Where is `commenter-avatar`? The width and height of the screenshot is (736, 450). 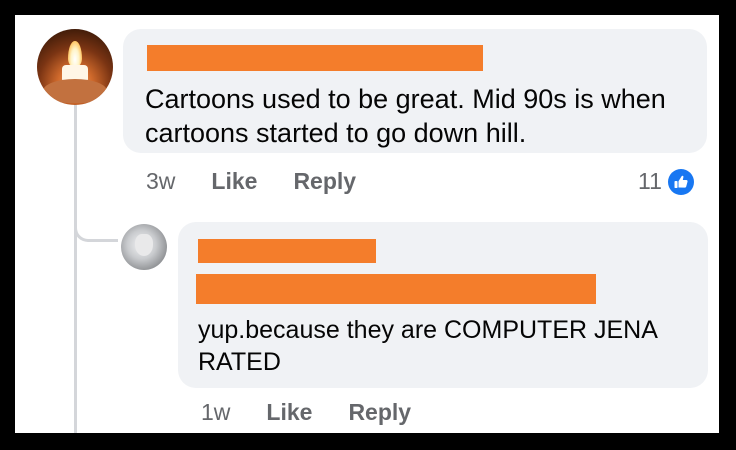 commenter-avatar is located at coordinates (75, 67).